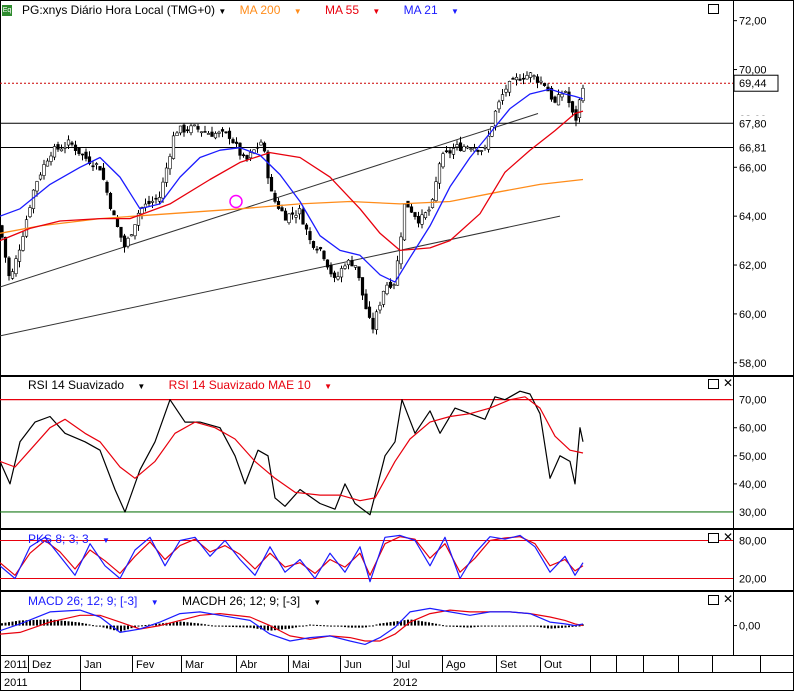 The height and width of the screenshot is (696, 794). Describe the element at coordinates (753, 401) in the screenshot. I see `rsi-tick-label: 70,00` at that location.